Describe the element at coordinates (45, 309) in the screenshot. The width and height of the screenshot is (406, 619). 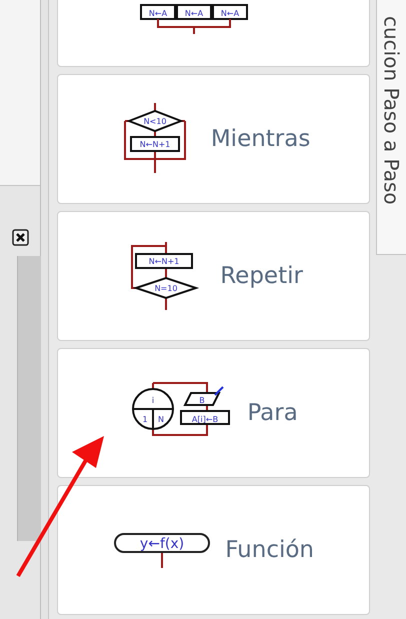
I see `splitter-bar` at that location.